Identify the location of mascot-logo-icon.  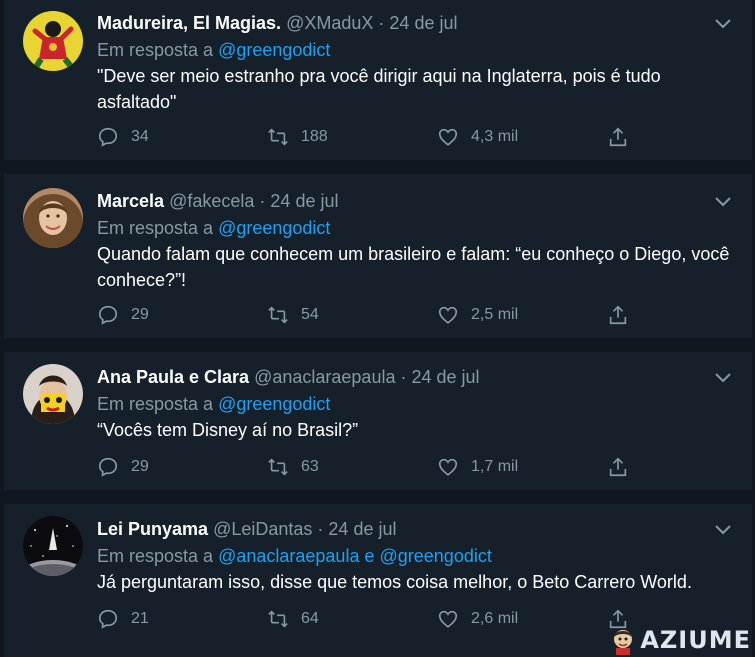
(623, 642).